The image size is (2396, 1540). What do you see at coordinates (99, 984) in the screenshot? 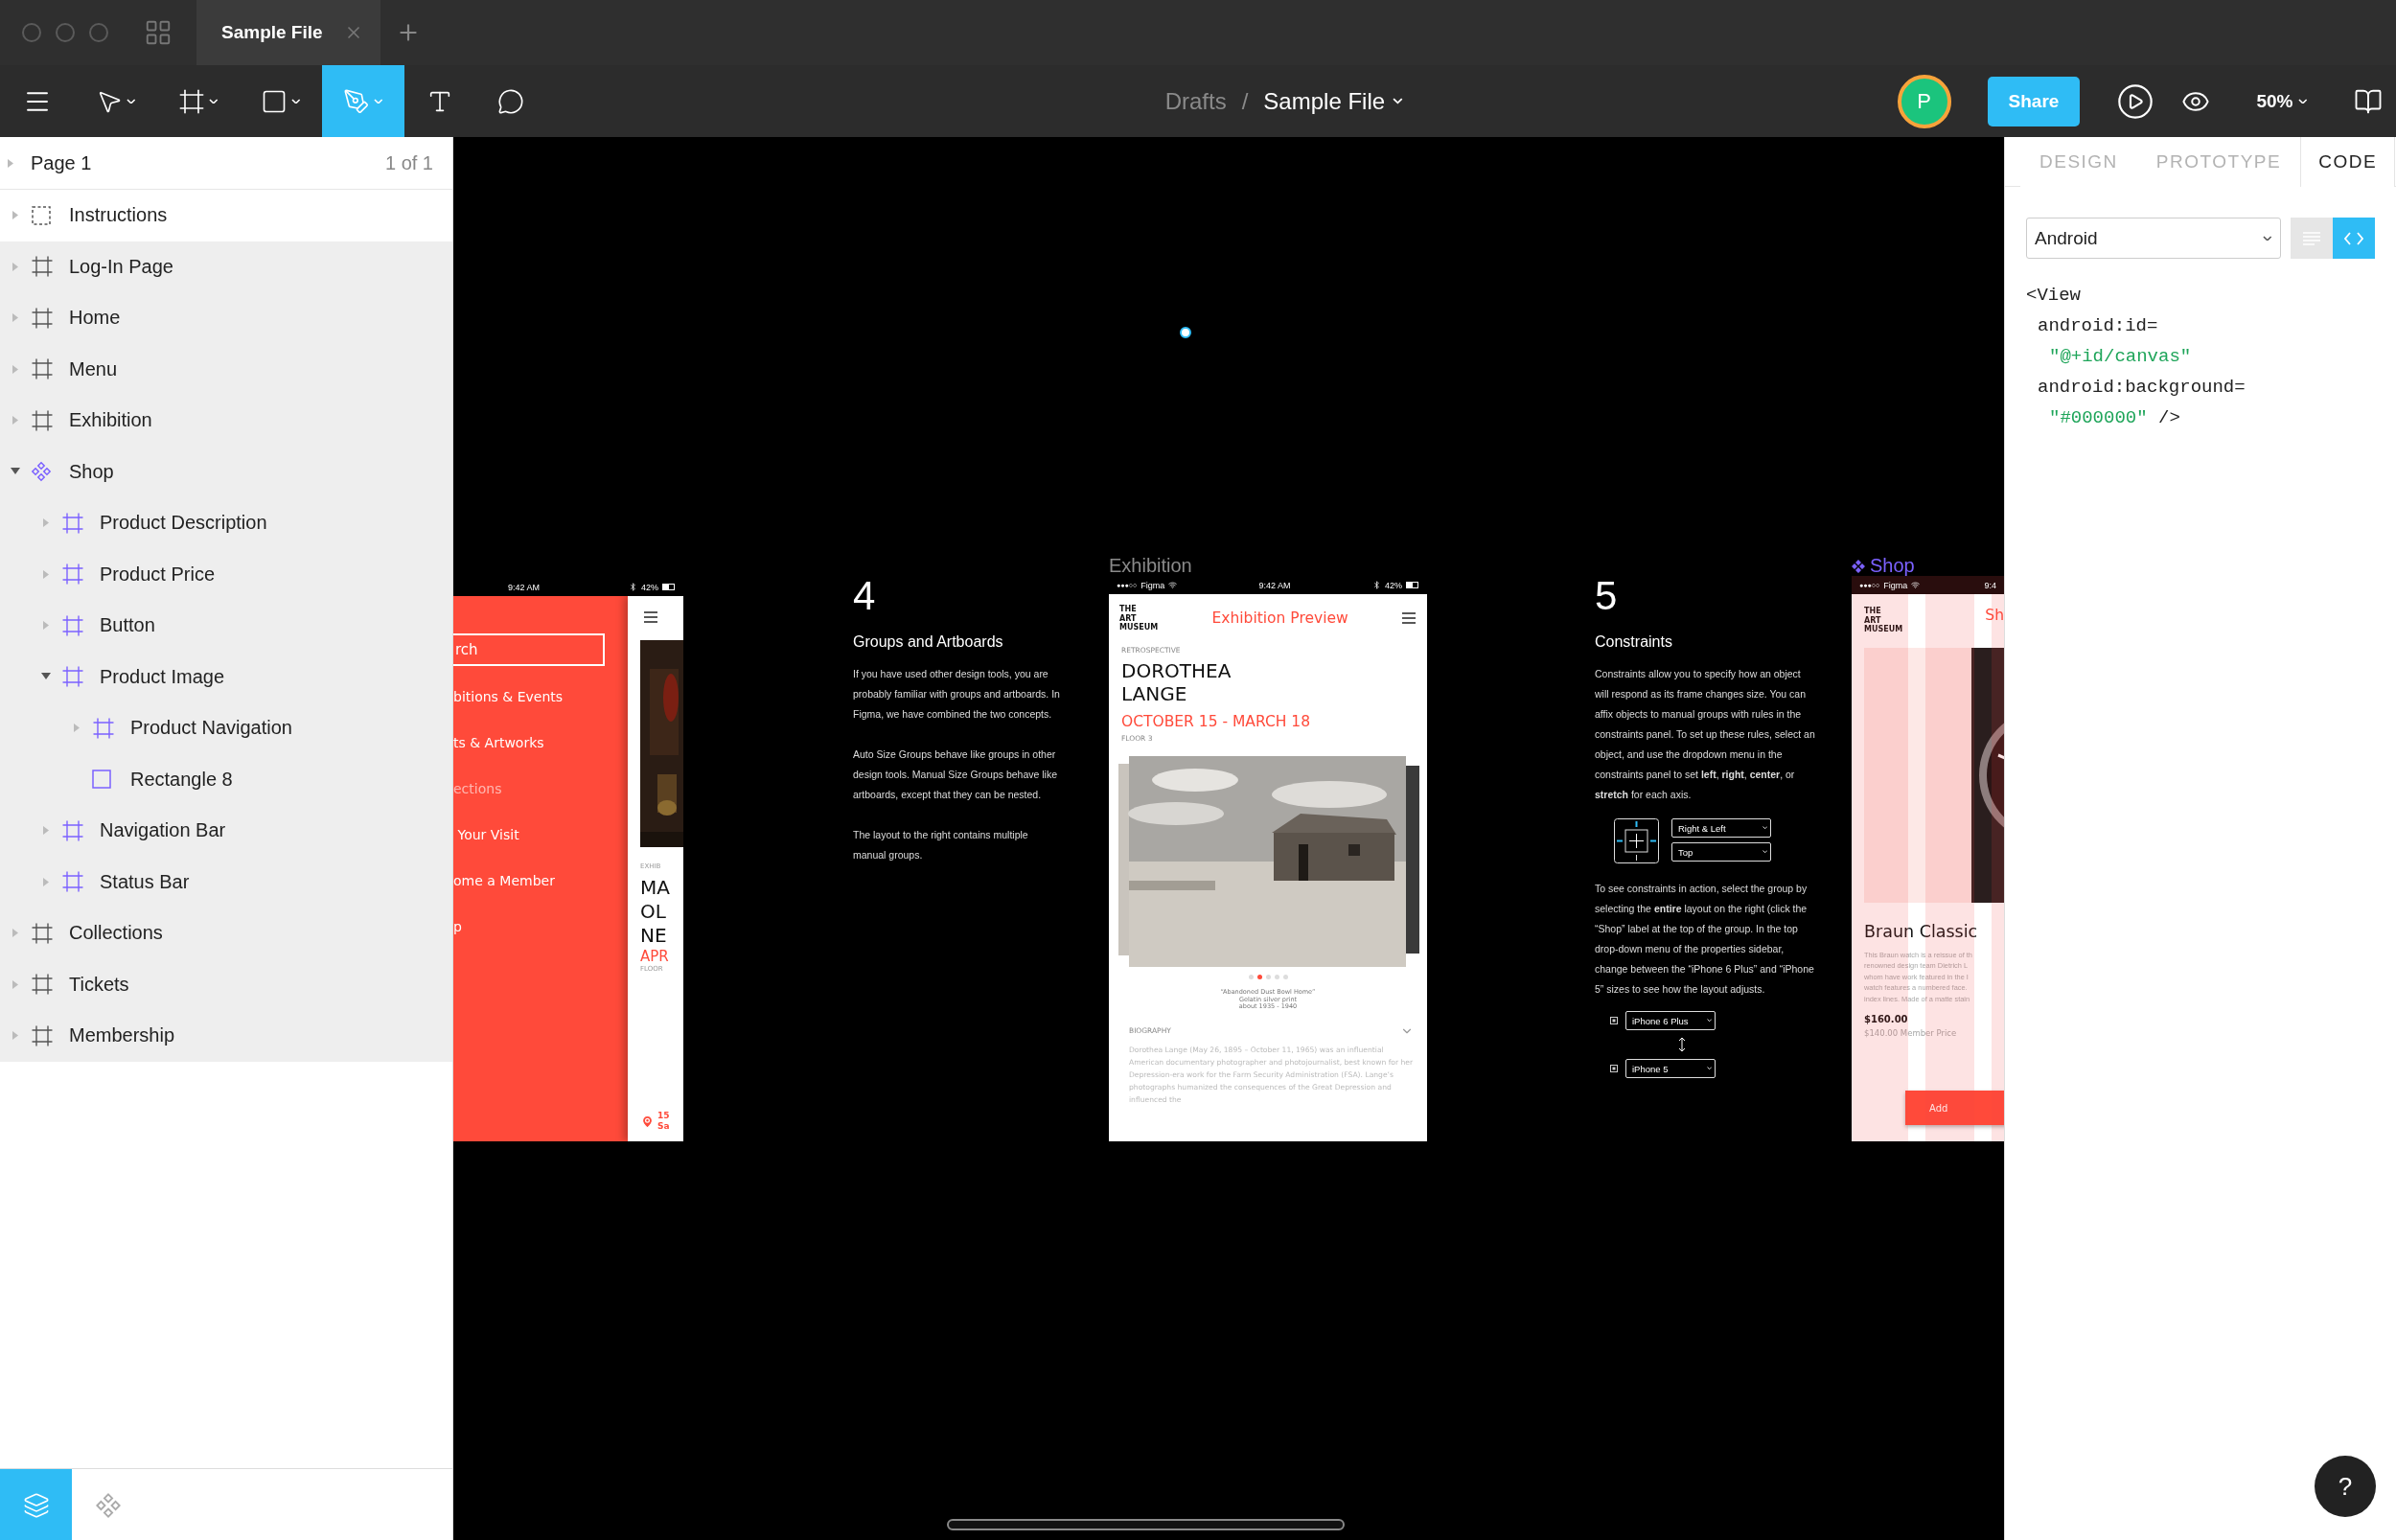
I see `layer-name: Tickets` at bounding box center [99, 984].